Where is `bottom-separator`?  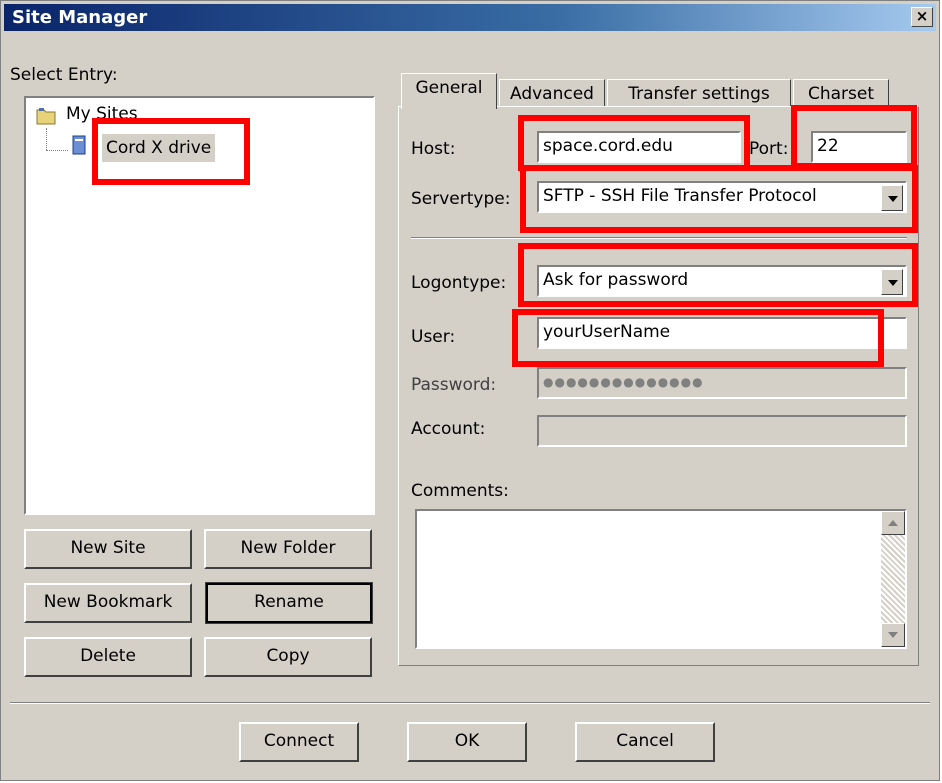 bottom-separator is located at coordinates (470, 703).